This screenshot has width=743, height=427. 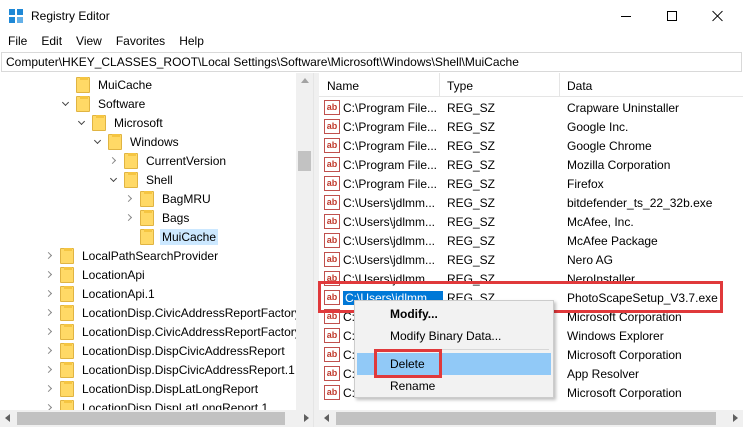 I want to click on registry-editor-icon, so click(x=16, y=16).